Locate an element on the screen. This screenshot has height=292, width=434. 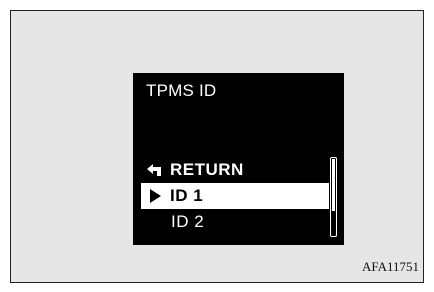
menu-list: RETURN ID 1 ID 2 is located at coordinates (235, 196).